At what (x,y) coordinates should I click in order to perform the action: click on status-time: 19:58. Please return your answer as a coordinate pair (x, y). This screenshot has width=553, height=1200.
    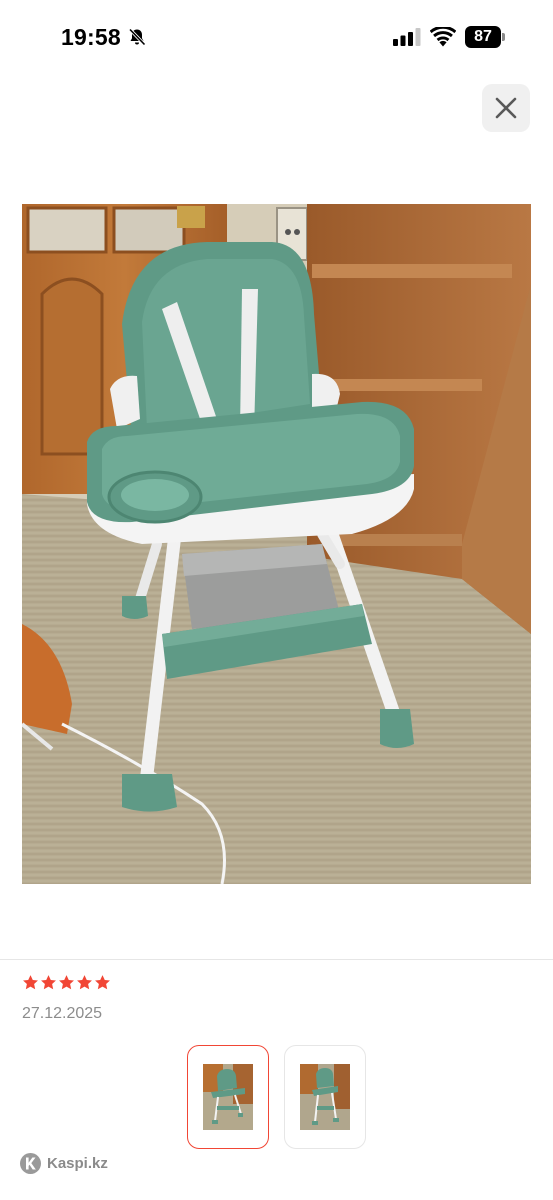
    Looking at the image, I should click on (91, 37).